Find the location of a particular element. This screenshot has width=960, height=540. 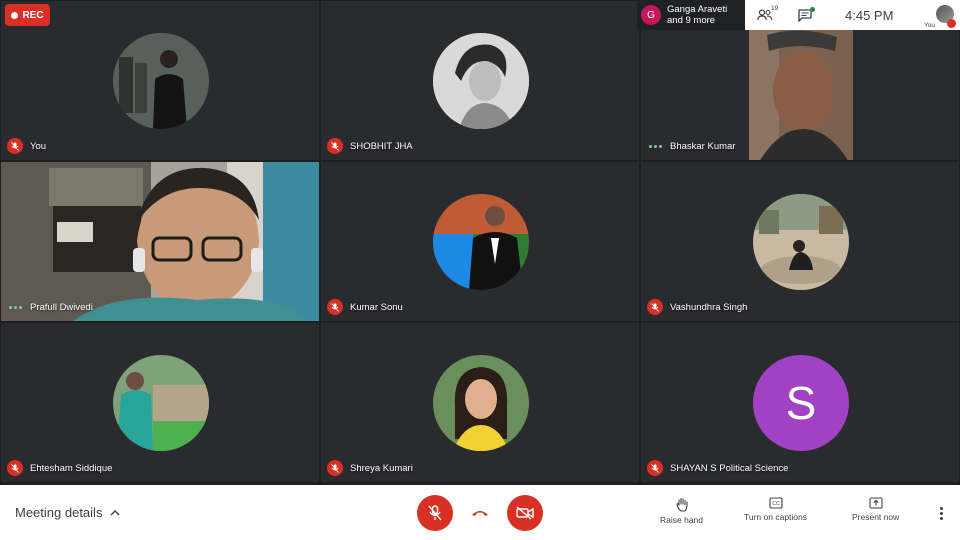

turn-on-captions-button: CC Turn on captions is located at coordinates (775, 509).